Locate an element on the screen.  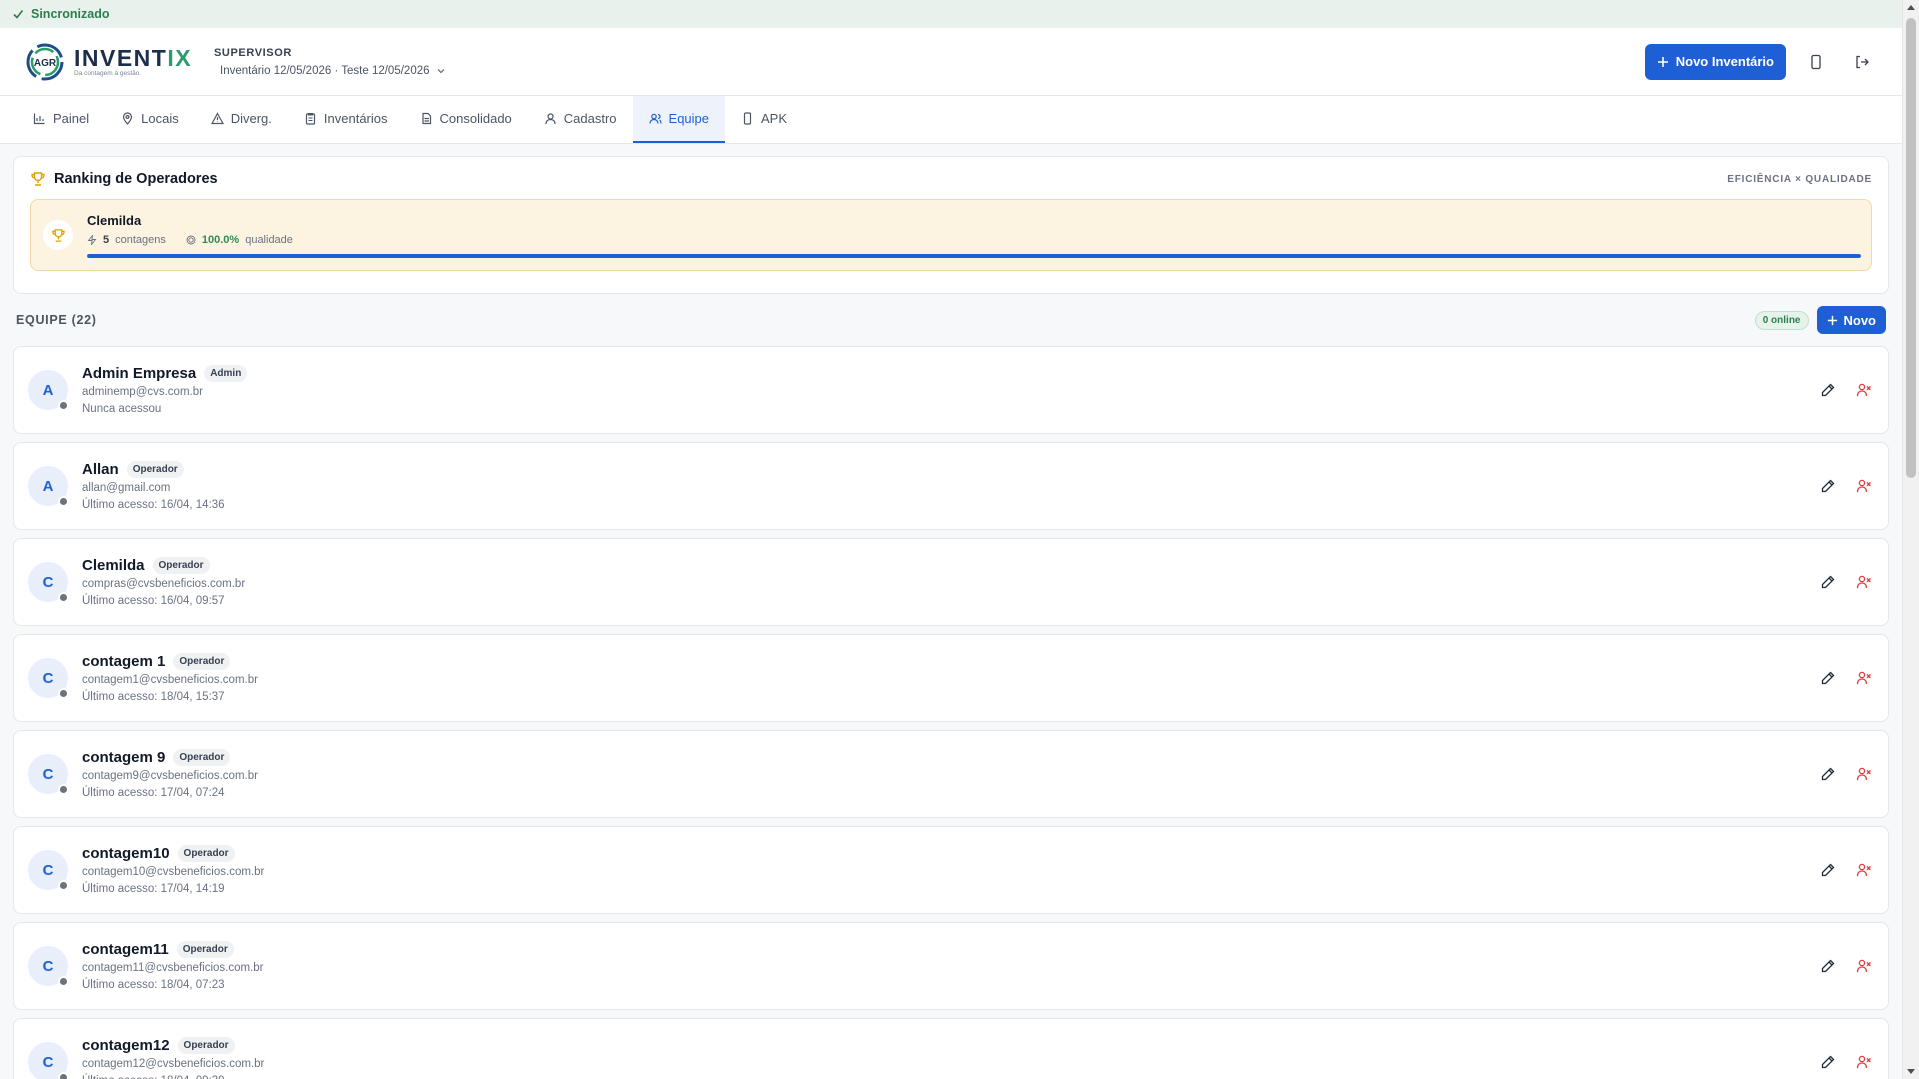
team-title: EQUIPE (22) is located at coordinates (56, 320).